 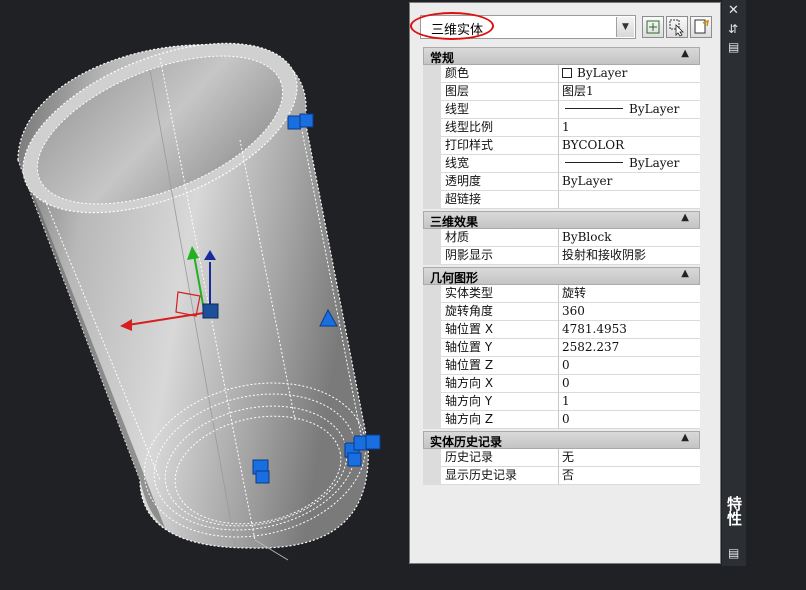 I want to click on property-value-text: BYCOLOR, so click(x=593, y=145).